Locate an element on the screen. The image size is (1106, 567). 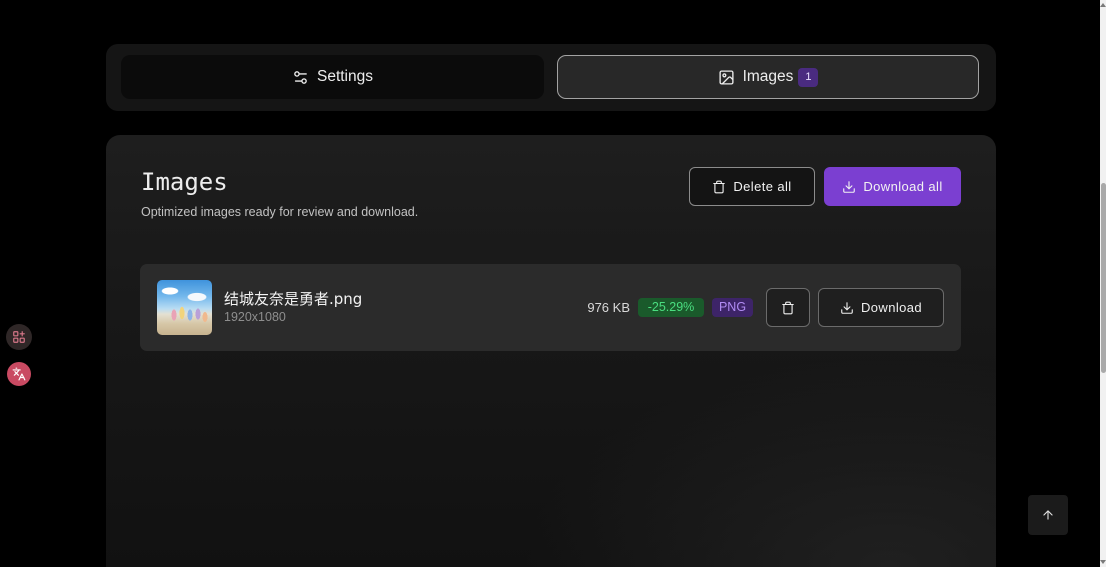
file-thumbnail is located at coordinates (184, 307).